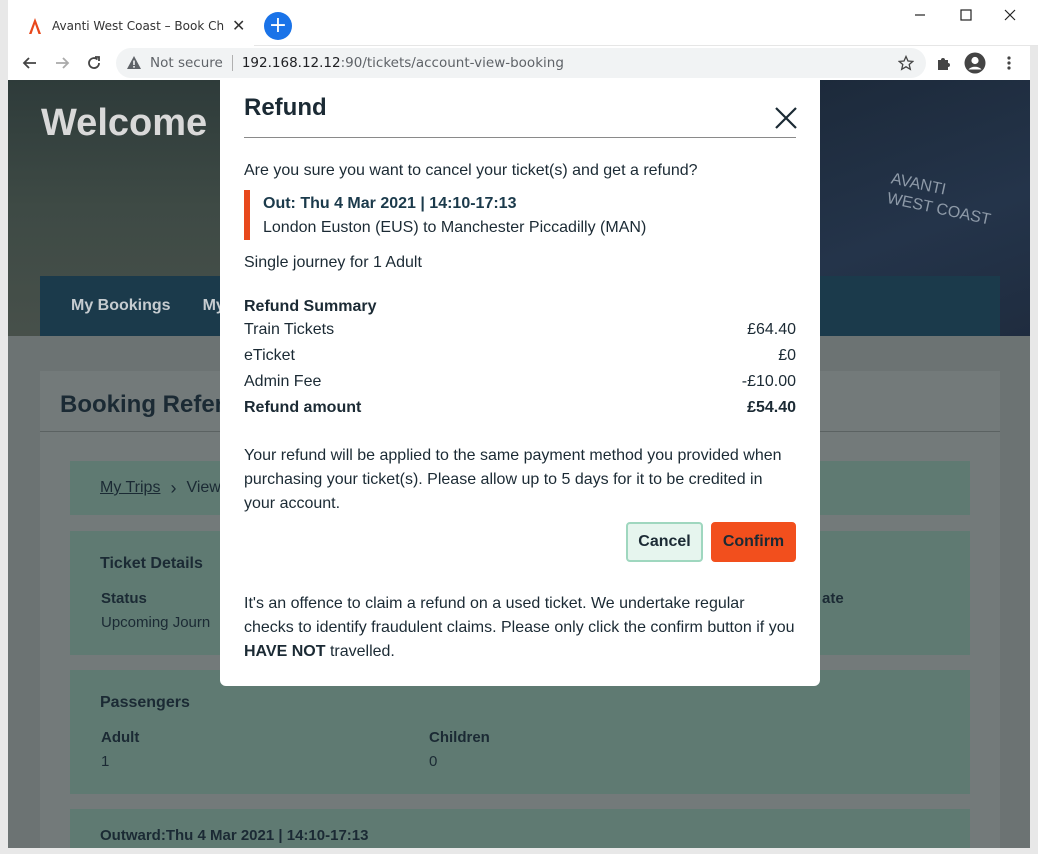 The height and width of the screenshot is (854, 1038). Describe the element at coordinates (520, 332) in the screenshot. I see `summary-row: Train Tickets £64.40` at that location.